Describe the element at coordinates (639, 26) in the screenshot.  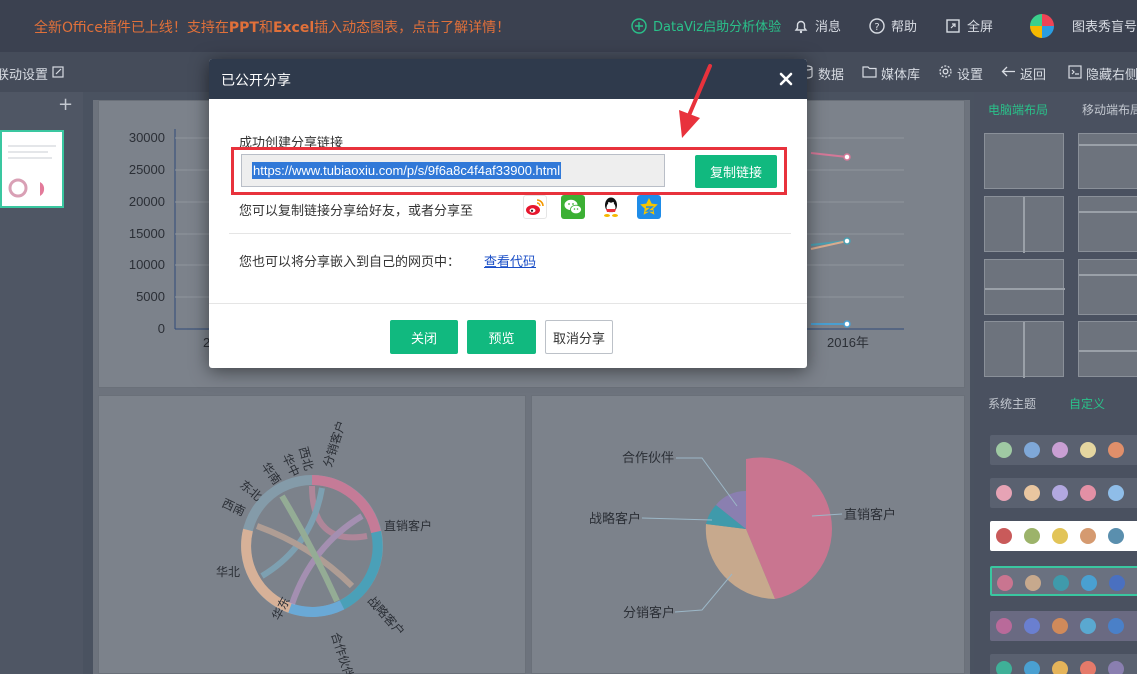
I see `plus-circle-icon` at that location.